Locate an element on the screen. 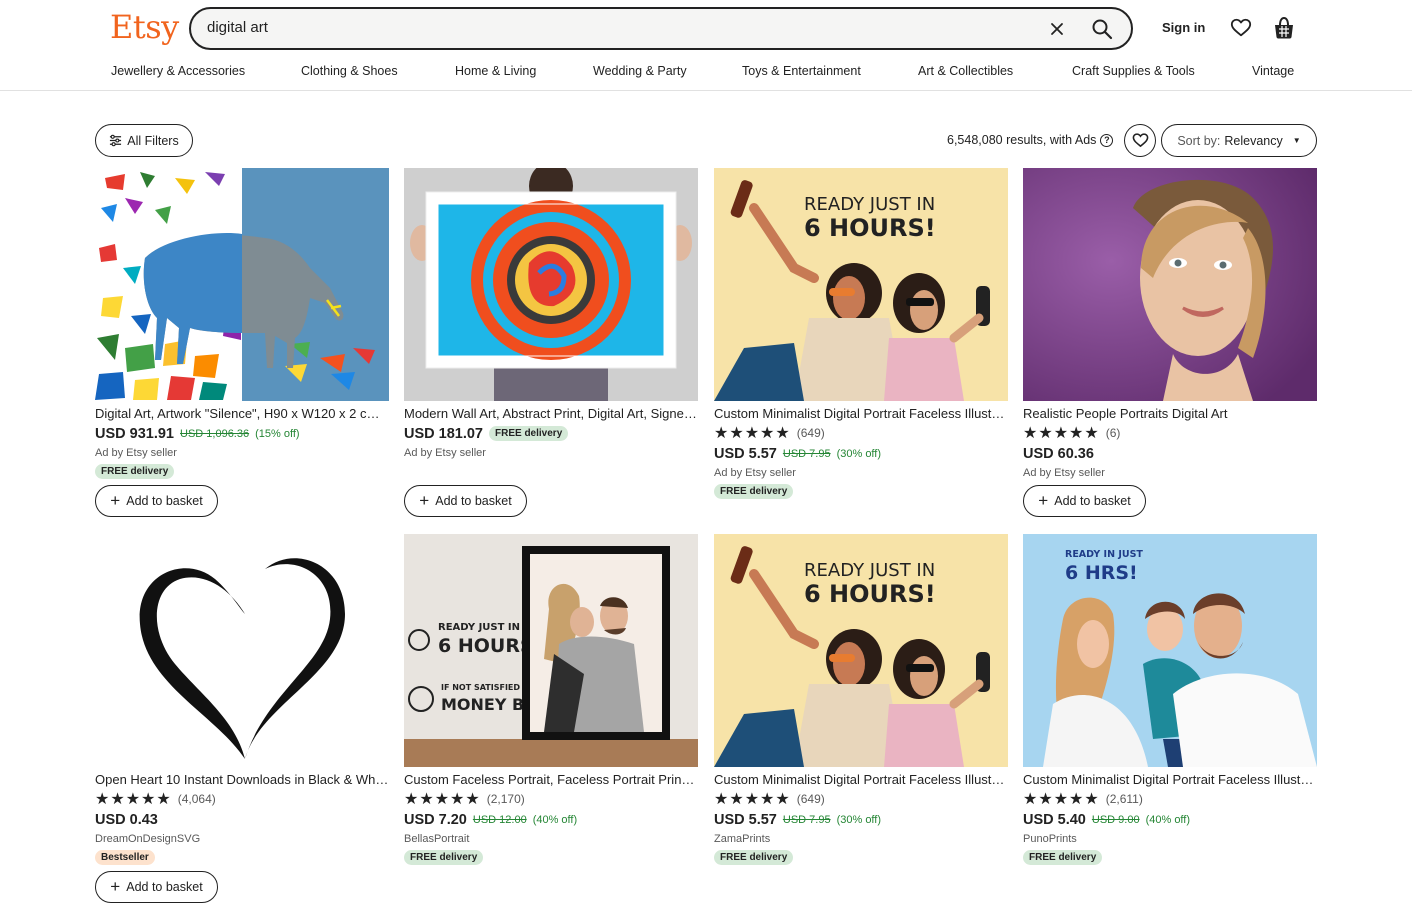 The width and height of the screenshot is (1412, 914). category-jewellery: Jewellery & Accessories is located at coordinates (178, 71).